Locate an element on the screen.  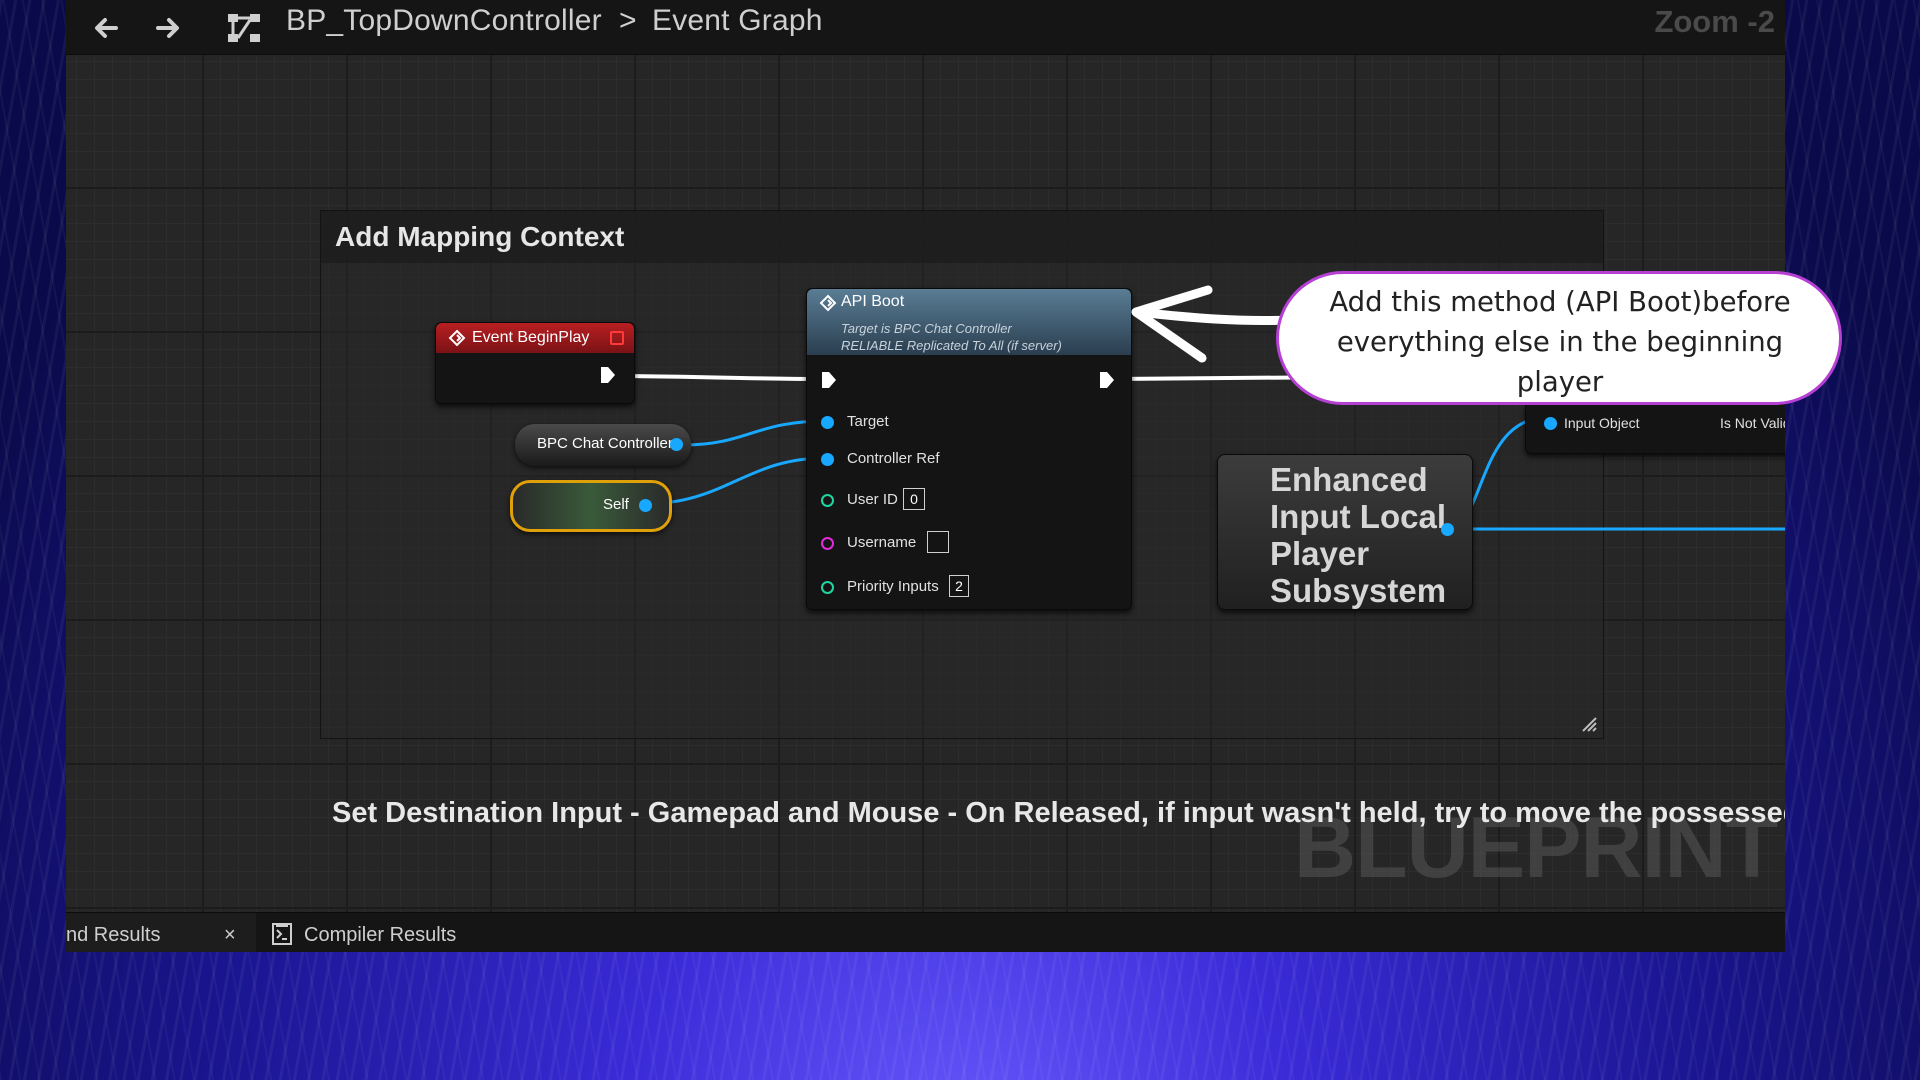
blueprint-graph-icon is located at coordinates (244, 28).